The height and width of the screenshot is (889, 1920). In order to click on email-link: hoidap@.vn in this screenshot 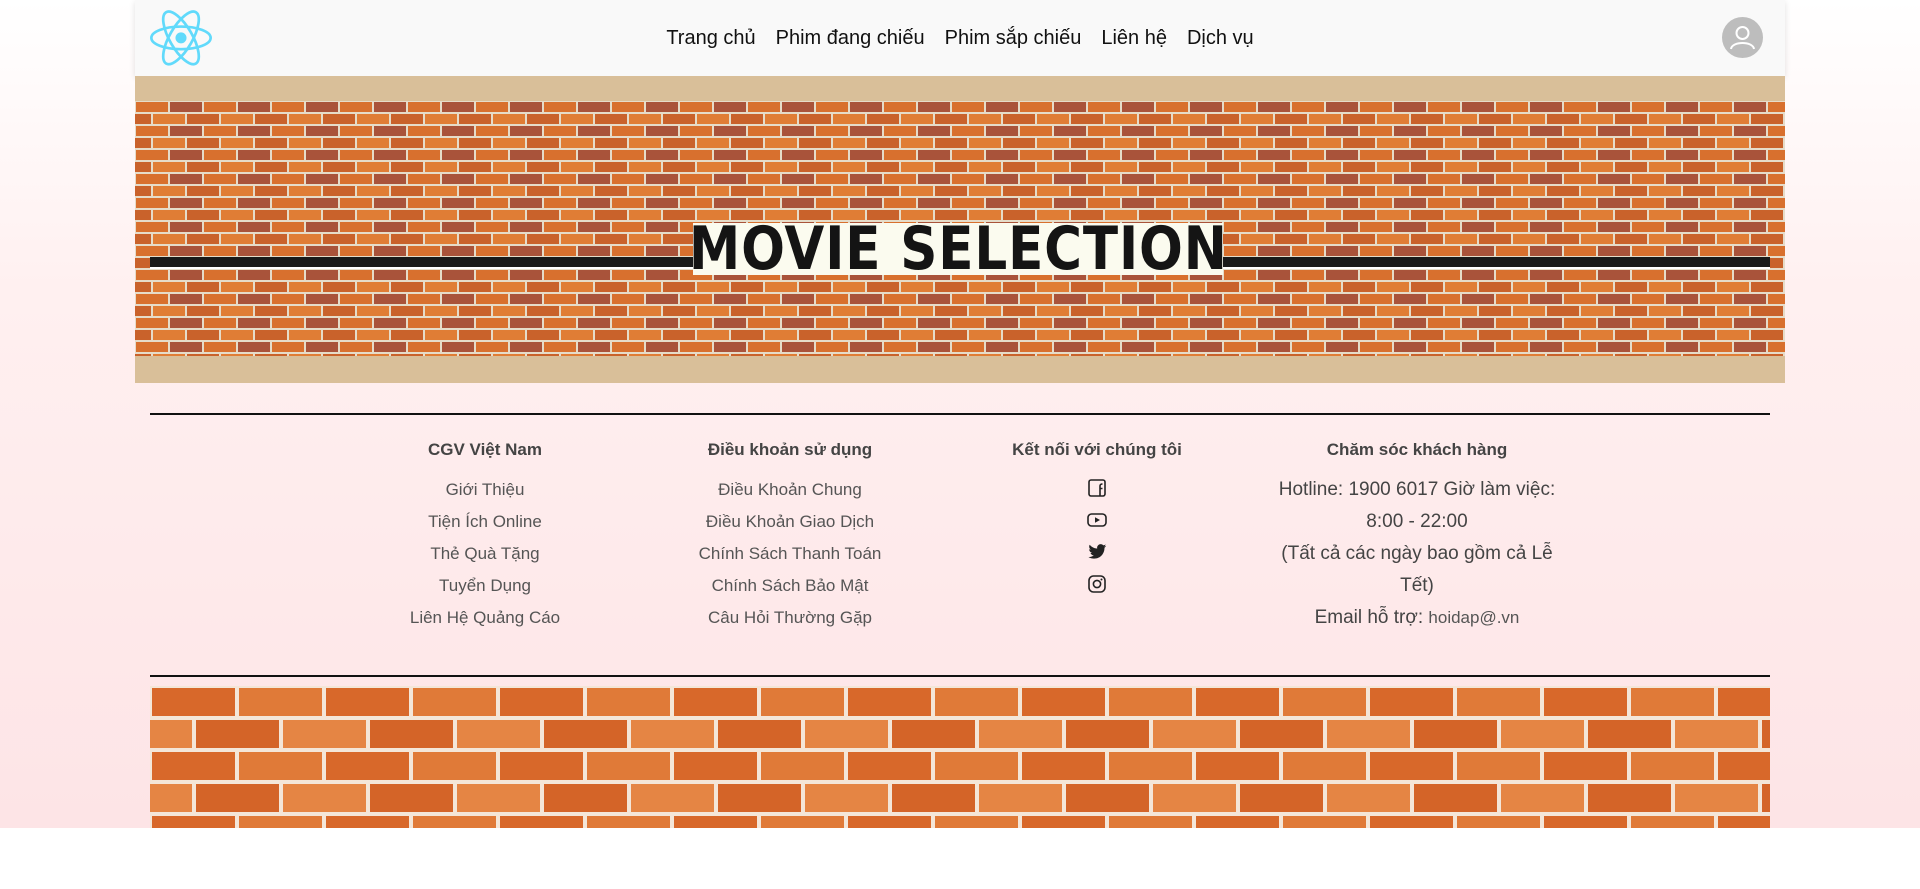, I will do `click(1473, 617)`.